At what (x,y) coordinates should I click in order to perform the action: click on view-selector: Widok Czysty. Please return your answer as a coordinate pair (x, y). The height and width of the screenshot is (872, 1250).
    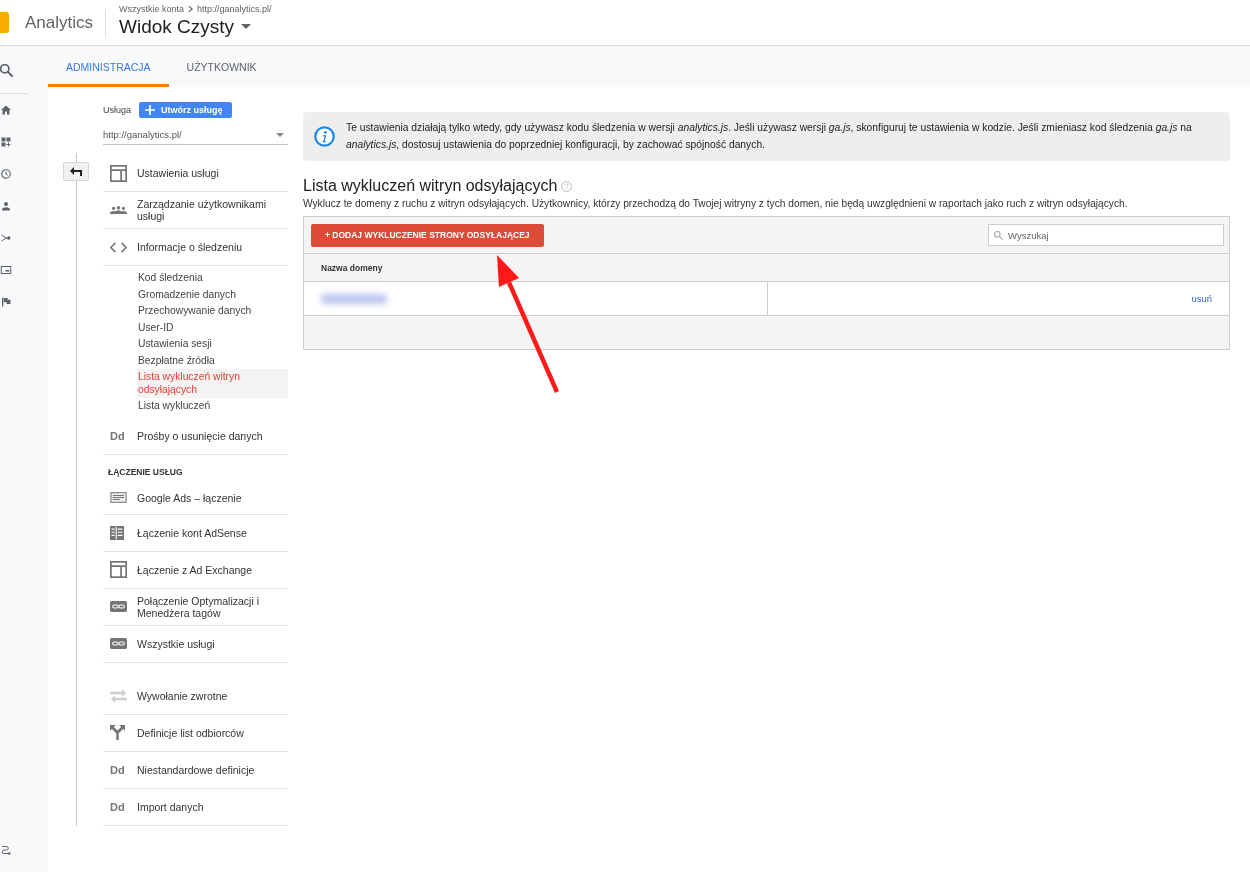
    Looking at the image, I should click on (195, 26).